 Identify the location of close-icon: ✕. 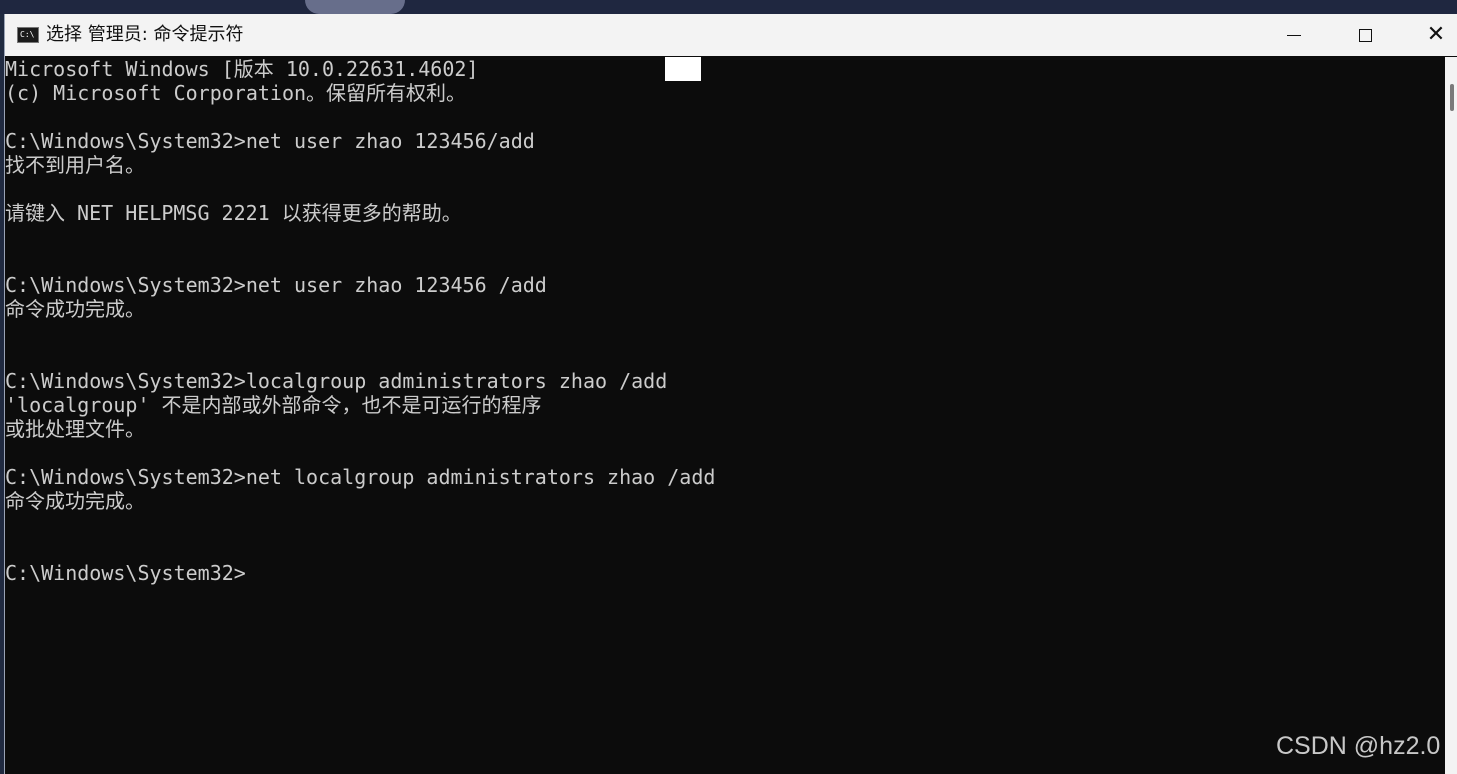
(1436, 34).